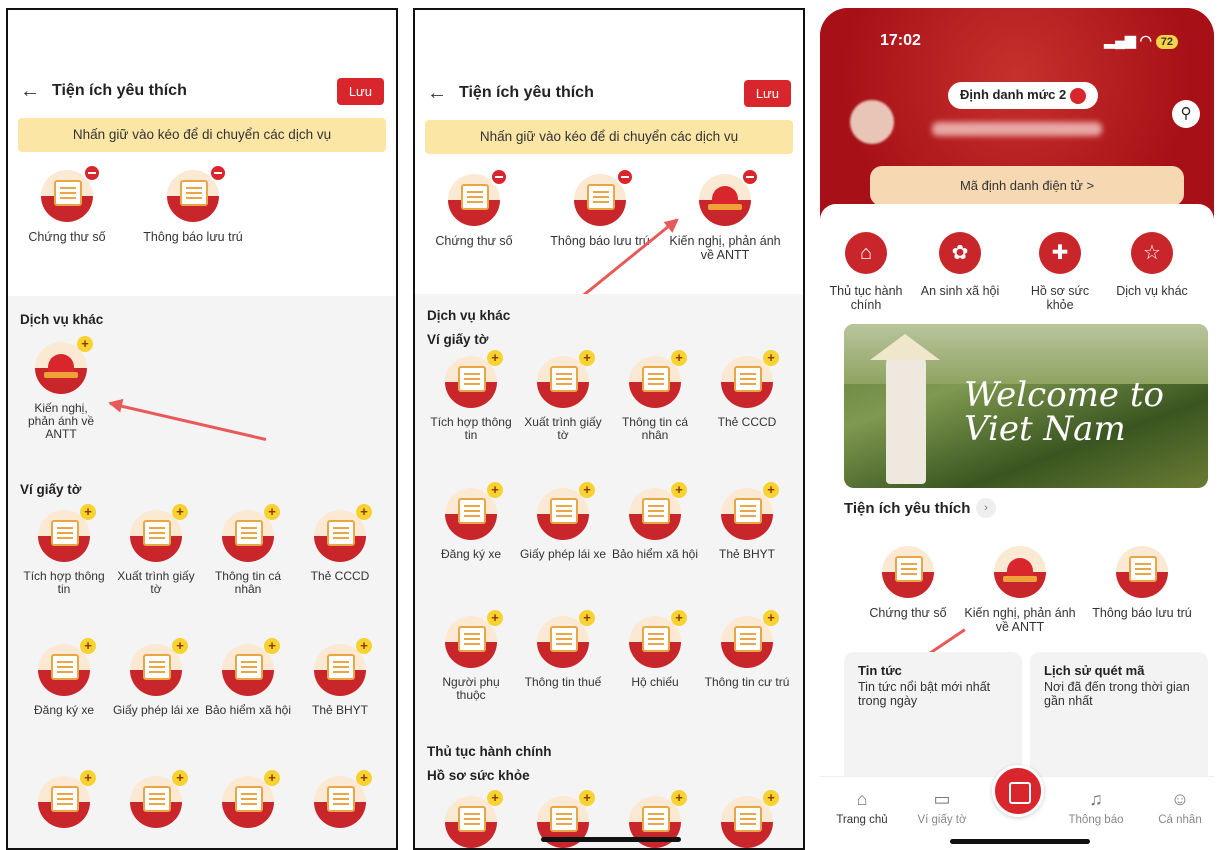  What do you see at coordinates (474, 639) in the screenshot?
I see `hands-icon: +` at bounding box center [474, 639].